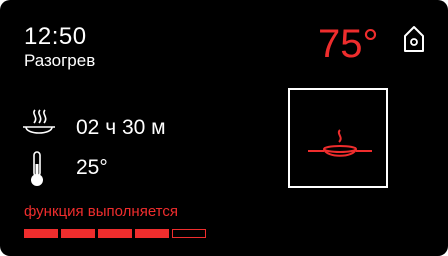  I want to click on set-temperature: 25°, so click(92, 167).